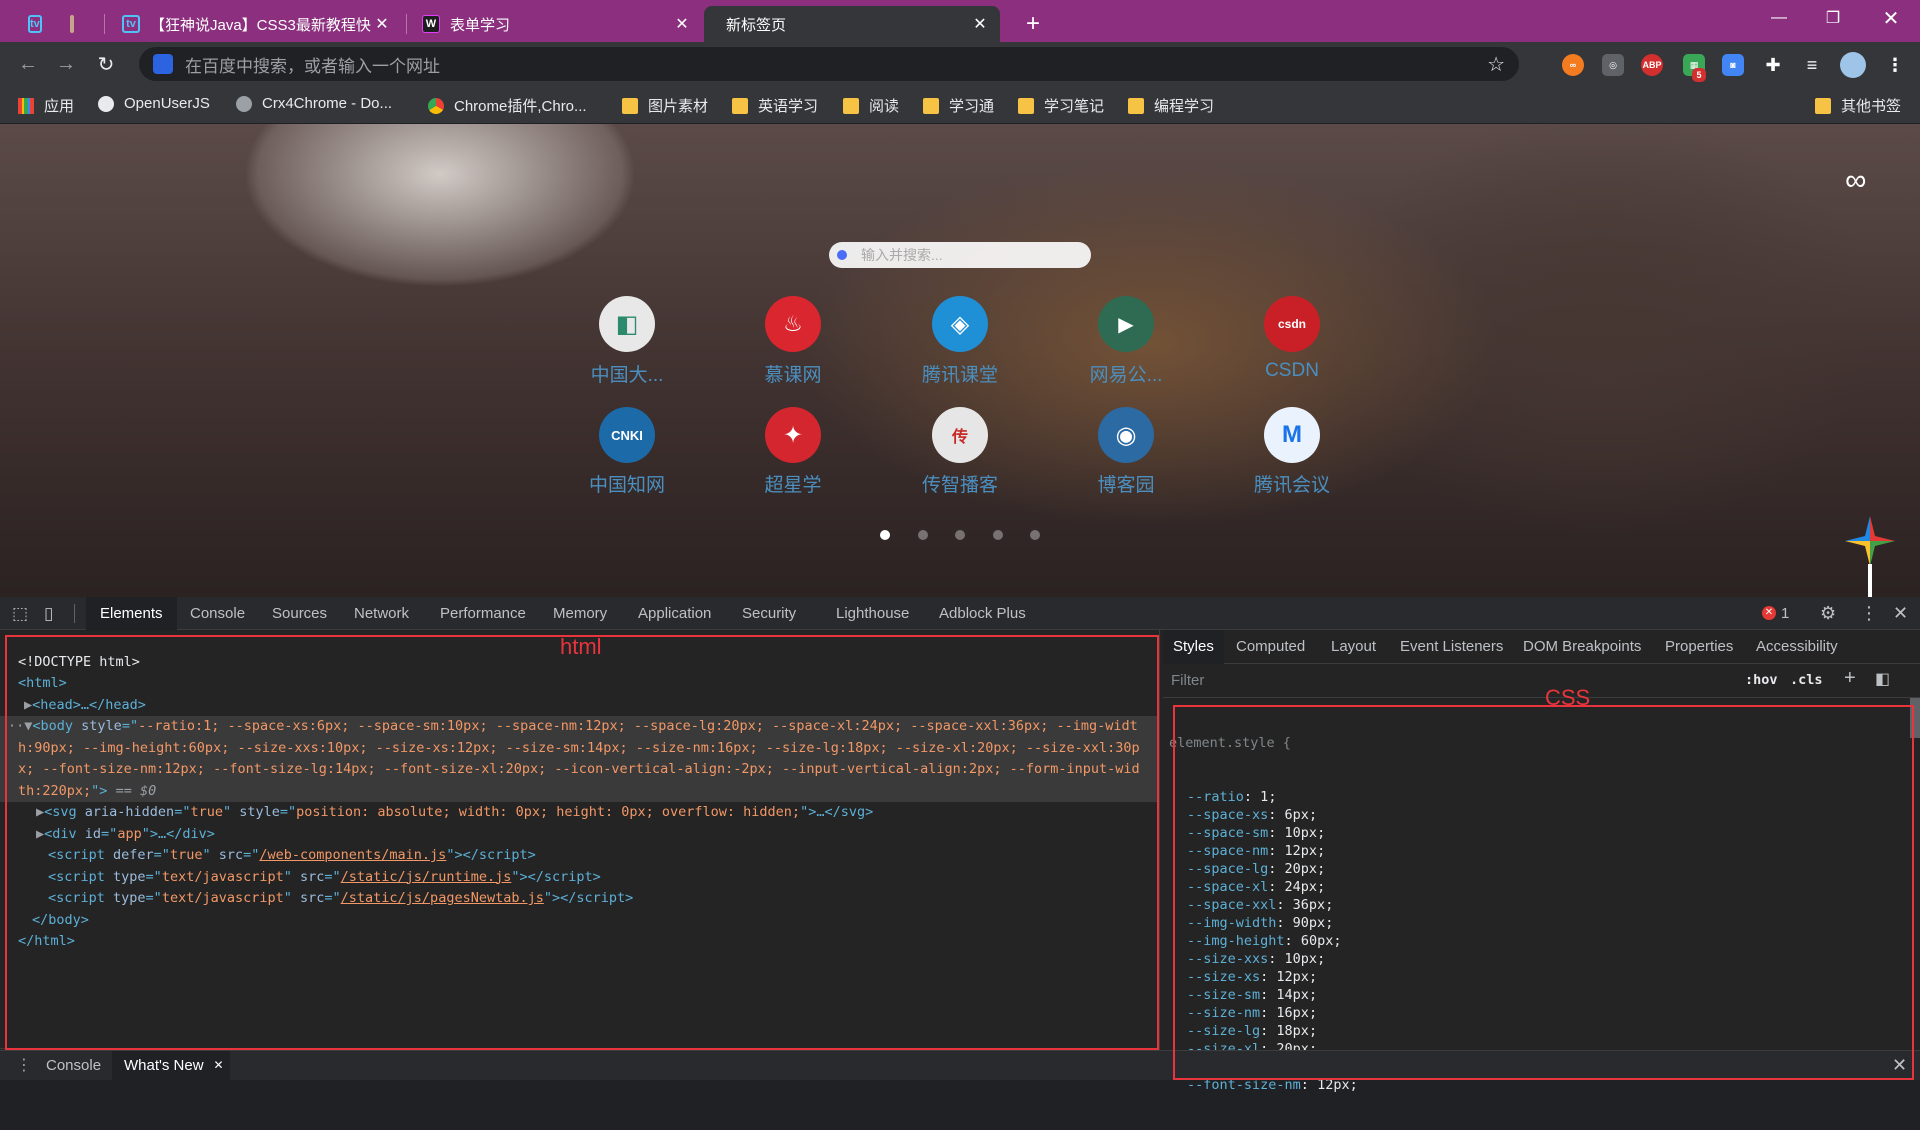 The width and height of the screenshot is (1920, 1130). I want to click on itcast-icon: 传, so click(960, 435).